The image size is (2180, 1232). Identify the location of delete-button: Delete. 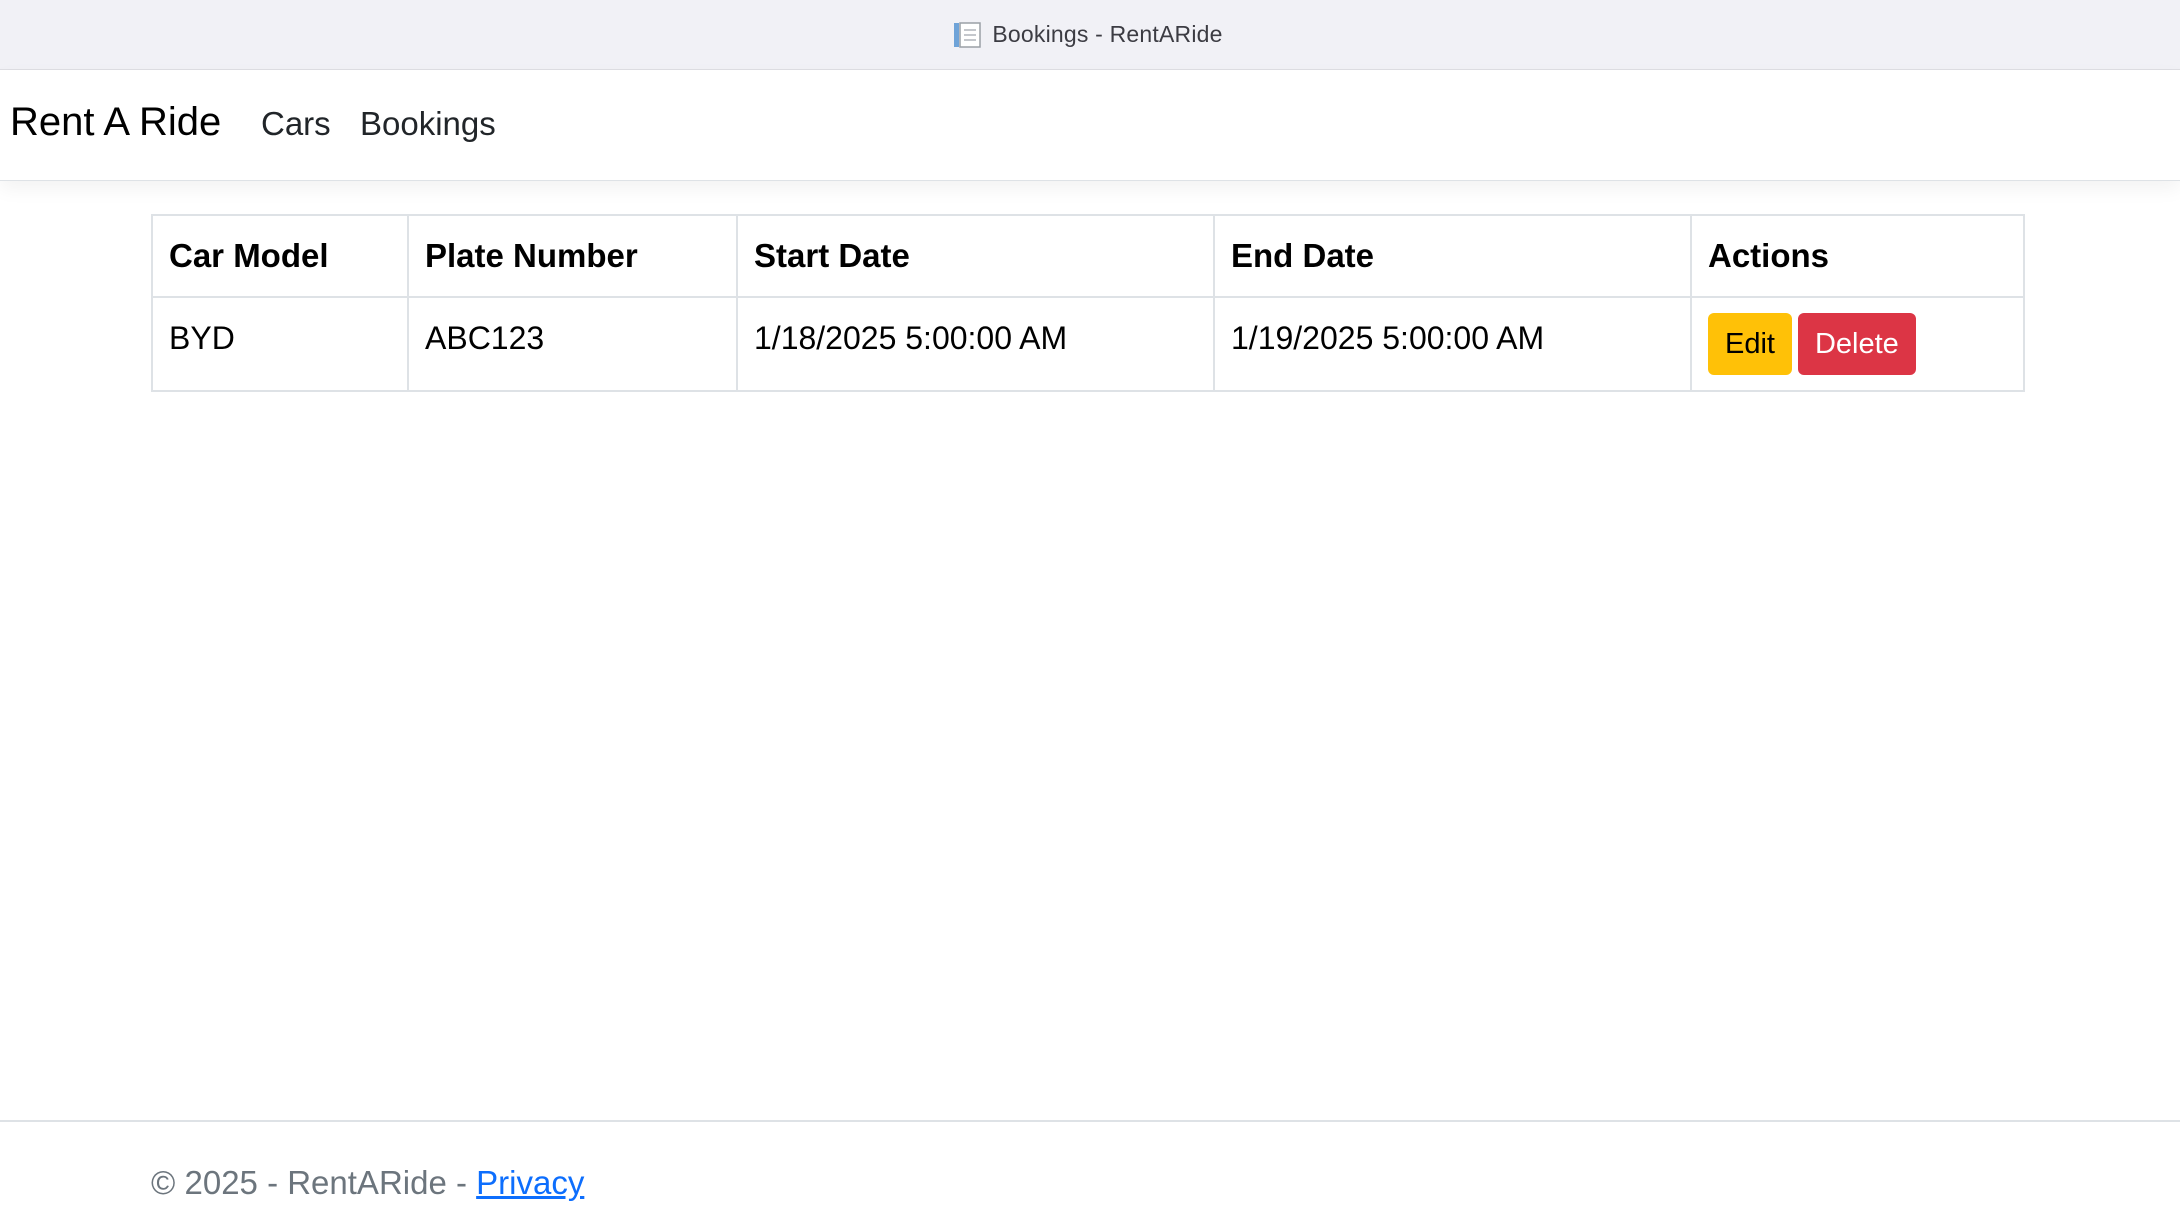
(1856, 344).